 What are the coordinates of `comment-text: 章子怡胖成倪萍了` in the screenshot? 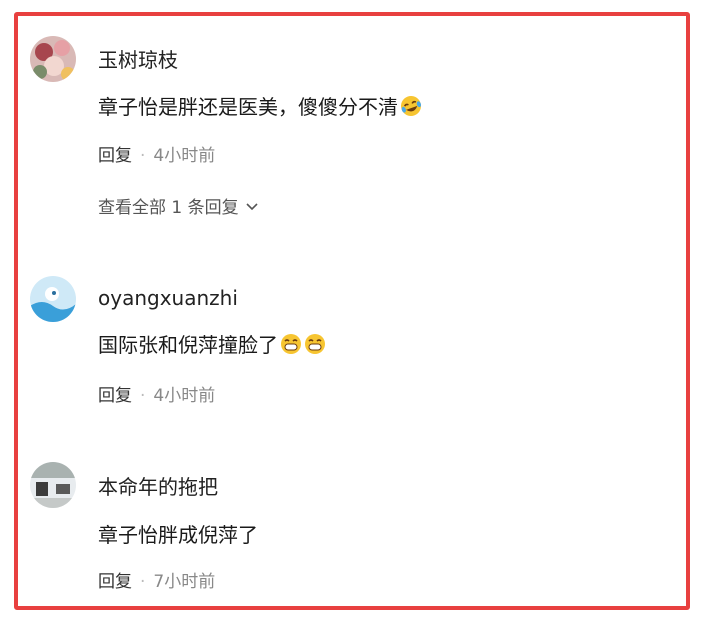 It's located at (178, 533).